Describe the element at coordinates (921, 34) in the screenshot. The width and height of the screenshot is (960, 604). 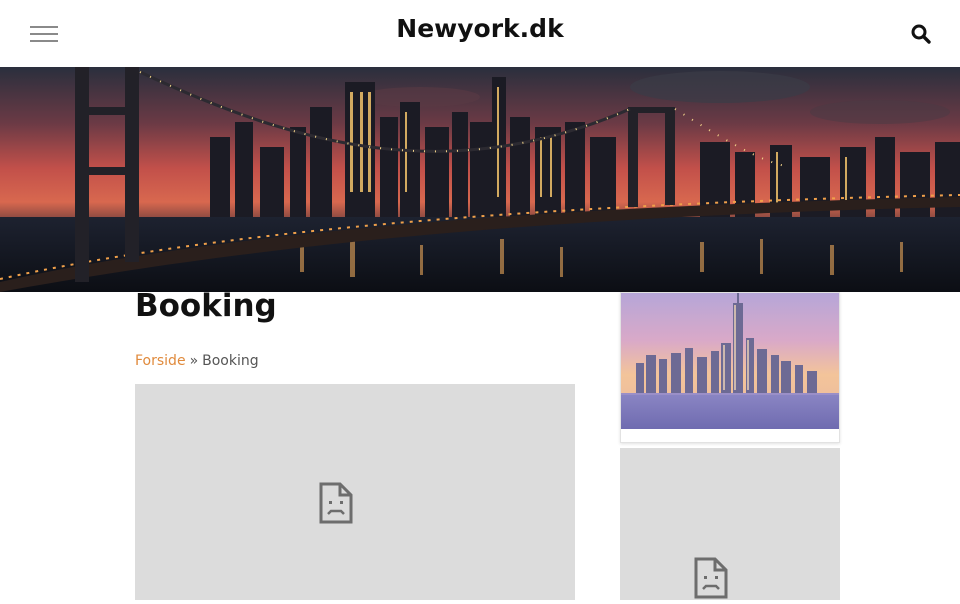
I see `search-icon` at that location.